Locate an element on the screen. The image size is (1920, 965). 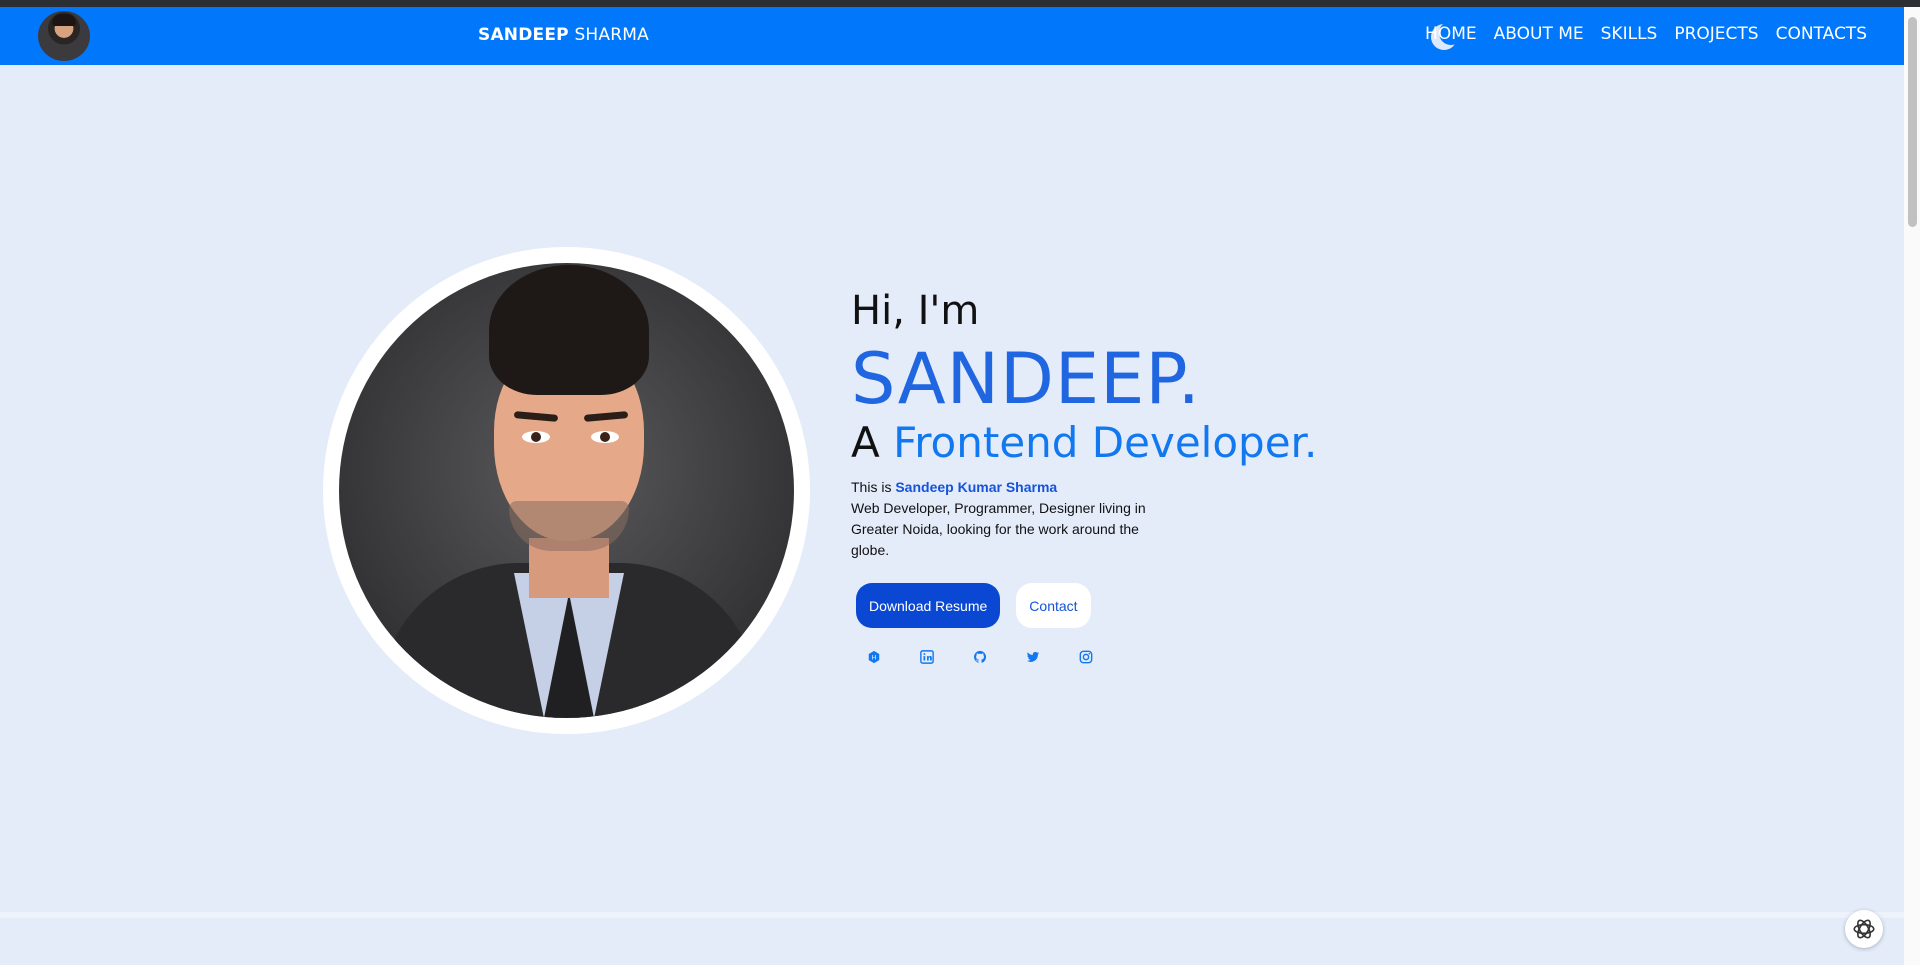
section-divider is located at coordinates (952, 915).